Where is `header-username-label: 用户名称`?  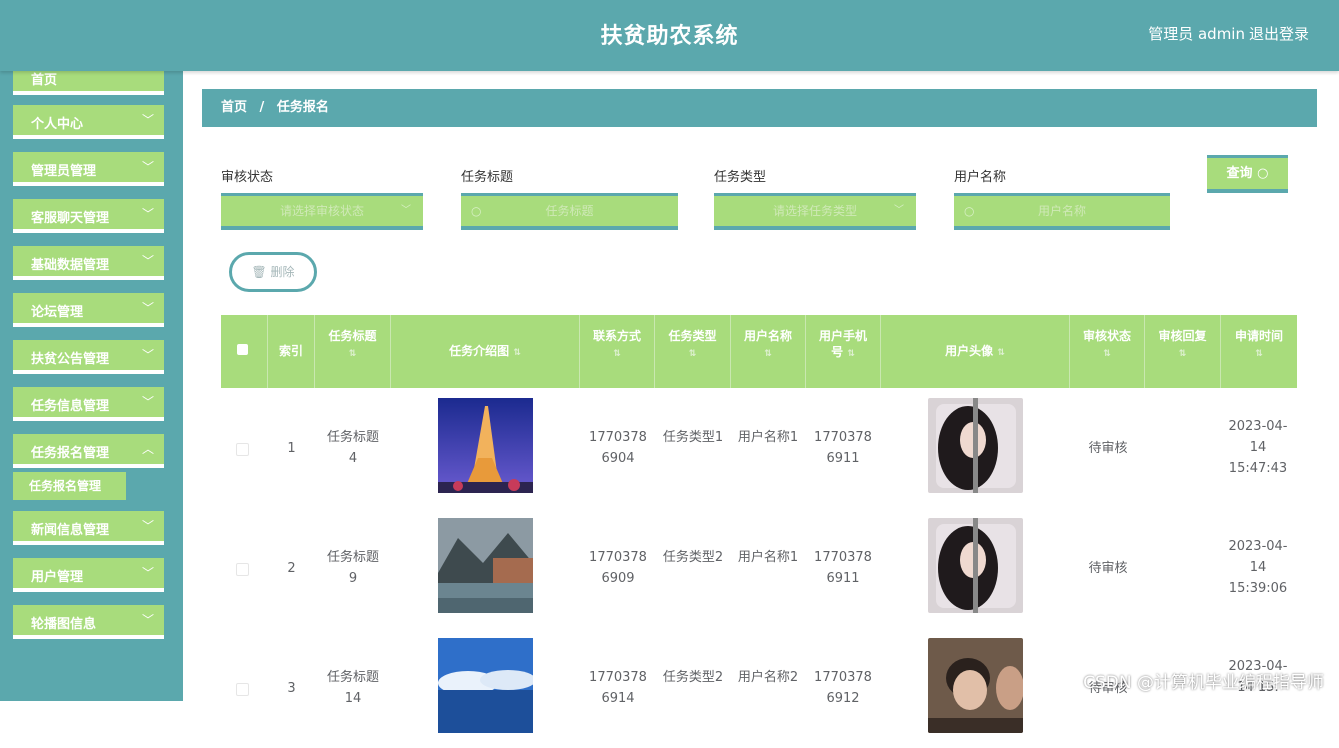 header-username-label: 用户名称 is located at coordinates (767, 336).